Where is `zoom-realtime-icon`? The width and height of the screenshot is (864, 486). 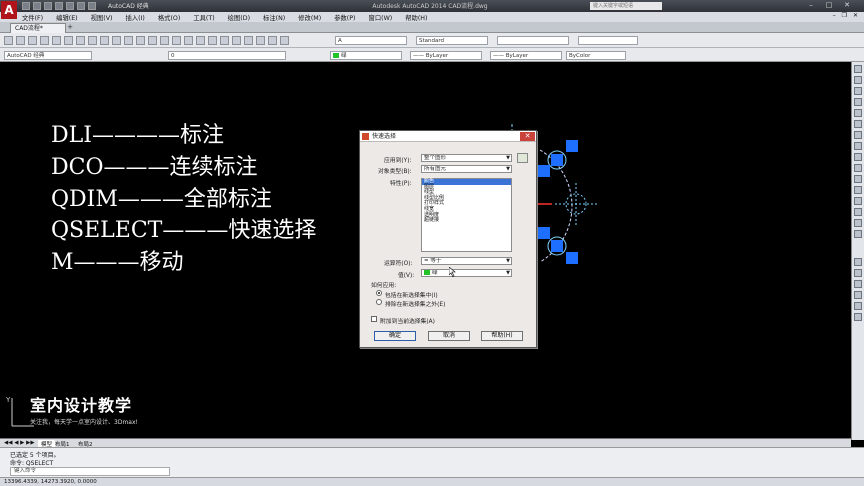
zoom-realtime-icon is located at coordinates (176, 40).